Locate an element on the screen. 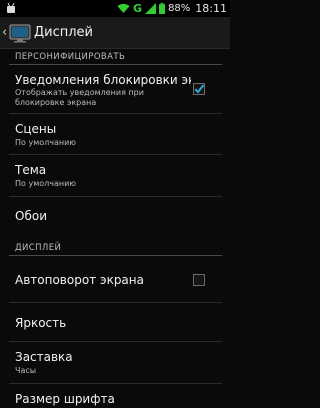 Image resolution: width=320 pixels, height=408 pixels. setting-title: Заставка is located at coordinates (44, 357).